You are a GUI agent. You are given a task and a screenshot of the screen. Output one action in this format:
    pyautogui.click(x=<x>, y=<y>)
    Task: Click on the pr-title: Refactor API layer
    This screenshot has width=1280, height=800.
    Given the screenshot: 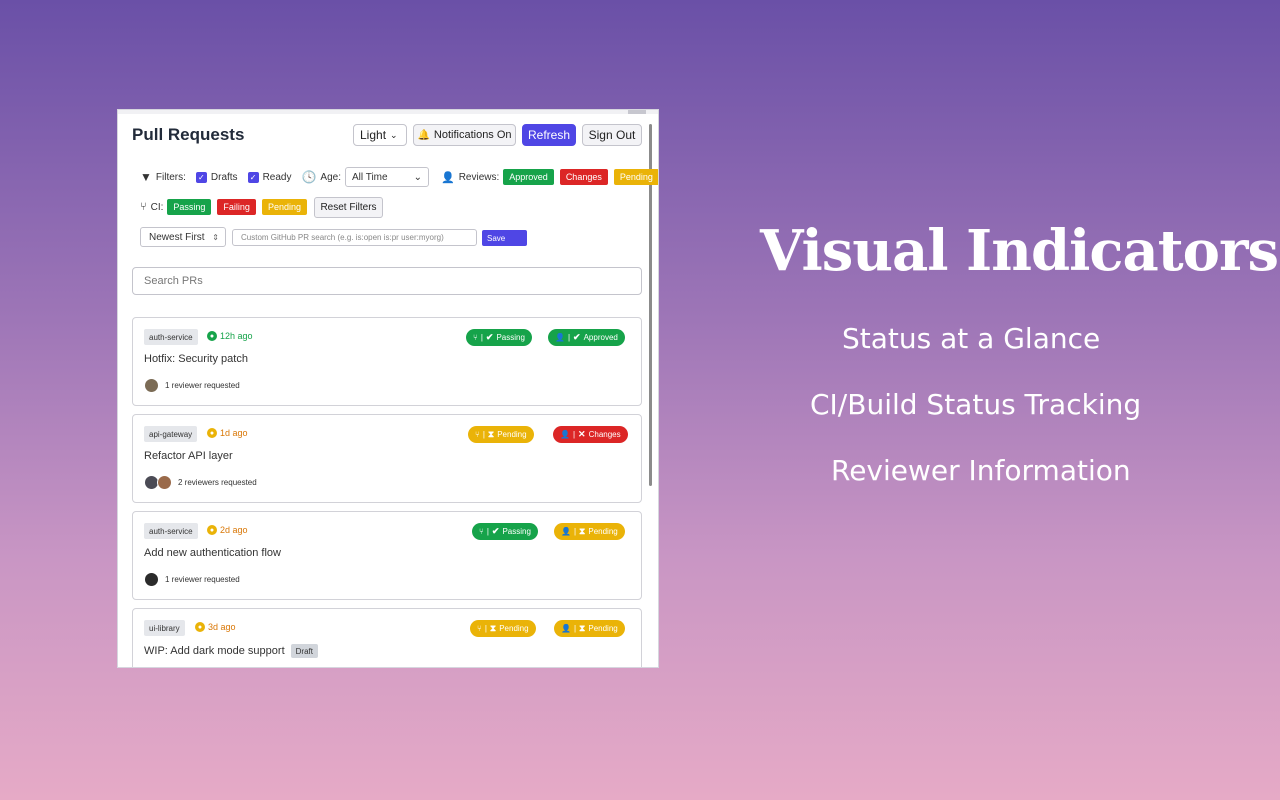 What is the action you would take?
    pyautogui.click(x=188, y=456)
    